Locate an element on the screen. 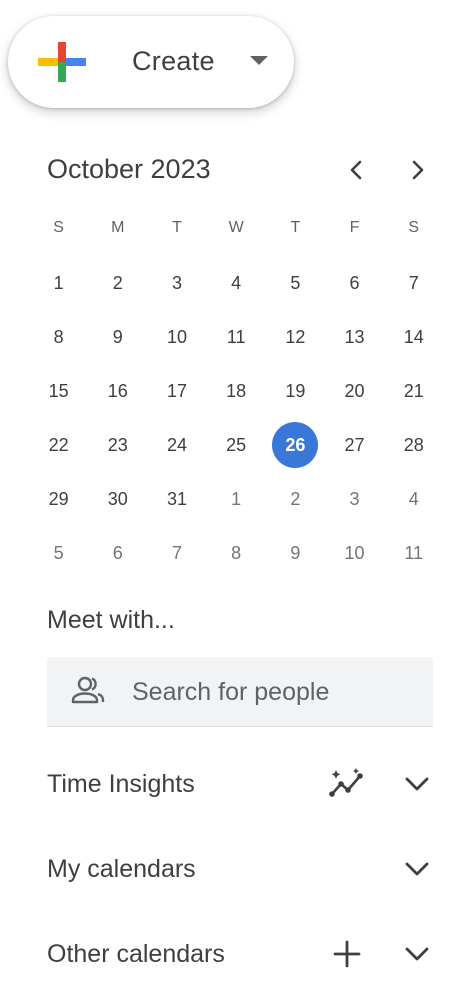 This screenshot has width=474, height=990. calendar-day: 20 is located at coordinates (354, 391).